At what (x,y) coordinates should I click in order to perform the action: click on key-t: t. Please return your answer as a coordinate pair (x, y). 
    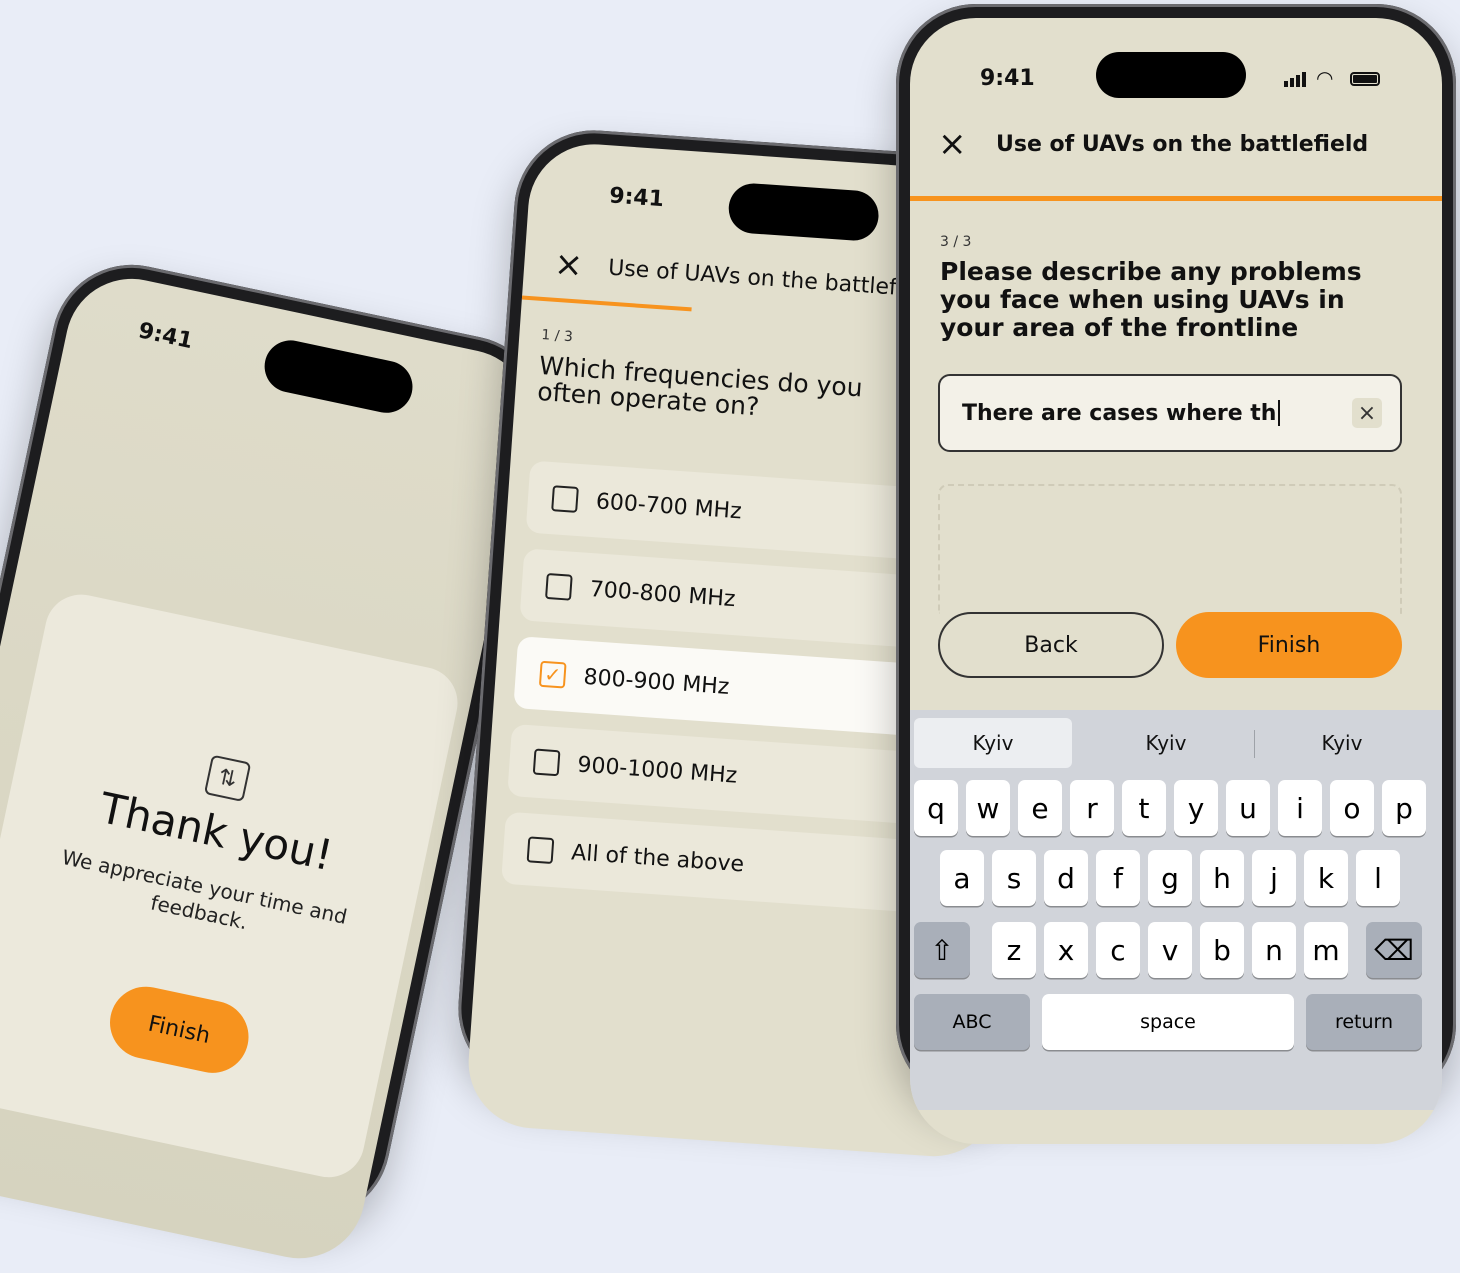
    Looking at the image, I should click on (1144, 808).